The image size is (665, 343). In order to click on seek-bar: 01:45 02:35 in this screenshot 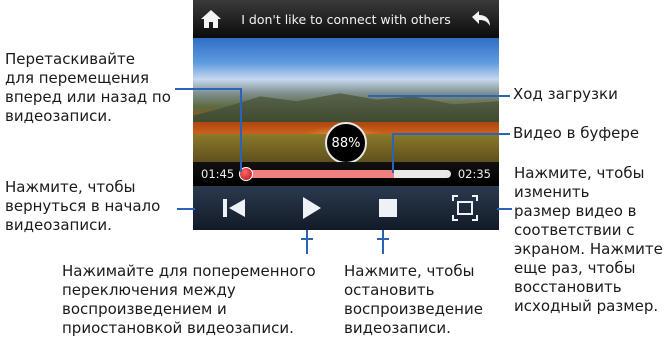, I will do `click(346, 174)`.